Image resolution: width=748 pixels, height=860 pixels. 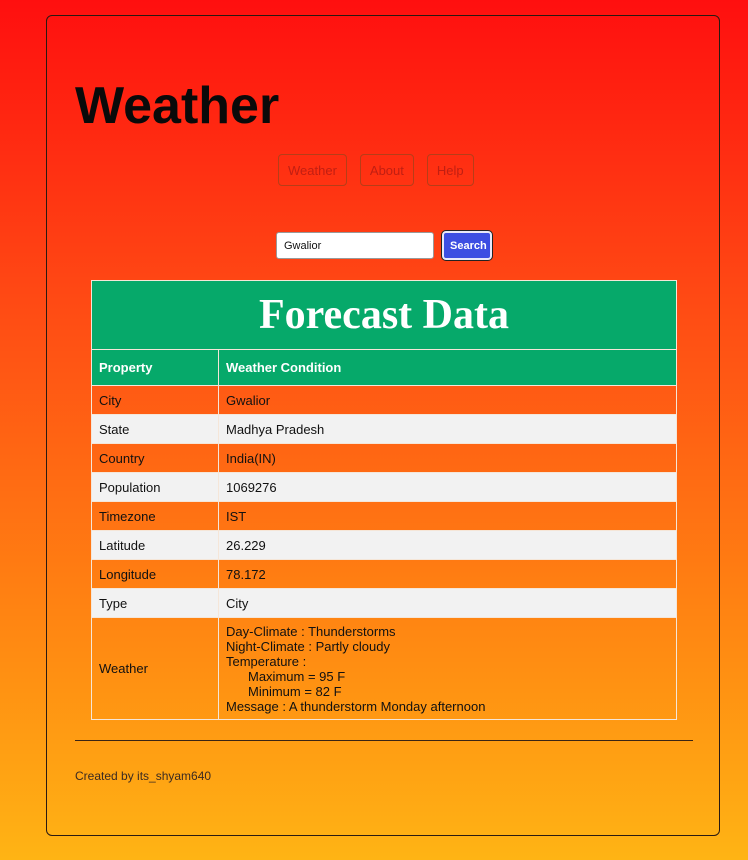 What do you see at coordinates (447, 367) in the screenshot?
I see `column-header-weather-condition: Weather Condition` at bounding box center [447, 367].